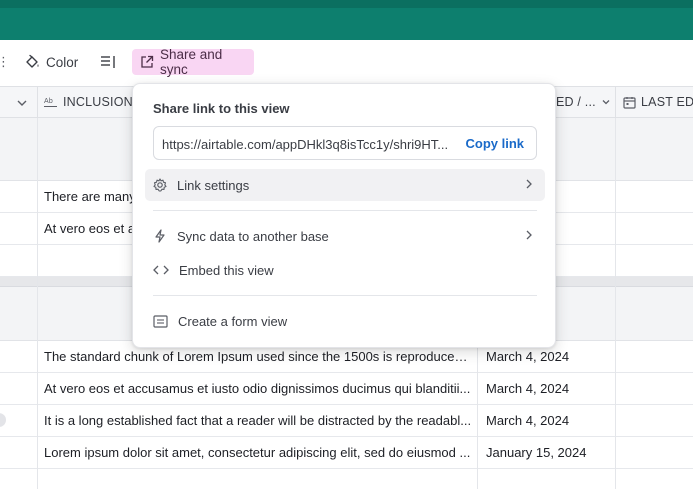 The image size is (693, 489). I want to click on gear-icon, so click(160, 185).